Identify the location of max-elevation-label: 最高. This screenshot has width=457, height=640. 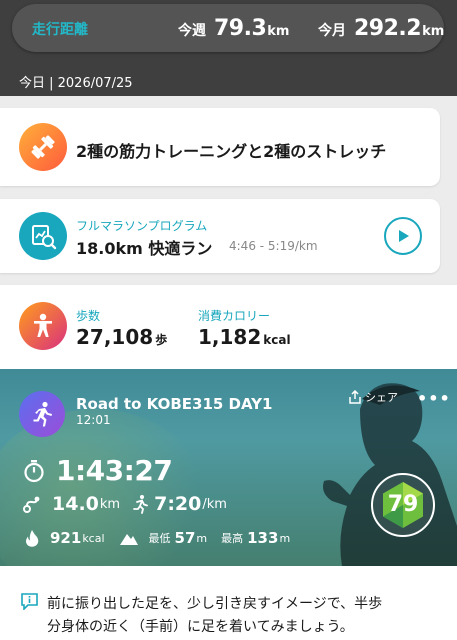
(232, 538).